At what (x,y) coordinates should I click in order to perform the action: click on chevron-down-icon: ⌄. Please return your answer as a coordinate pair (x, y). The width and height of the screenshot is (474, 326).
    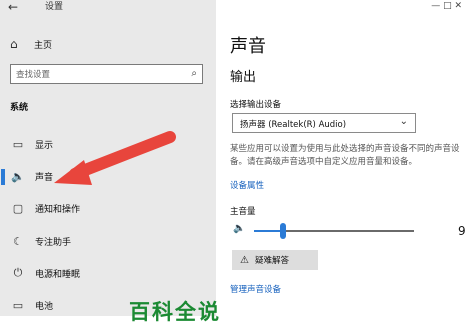
    Looking at the image, I should click on (403, 121).